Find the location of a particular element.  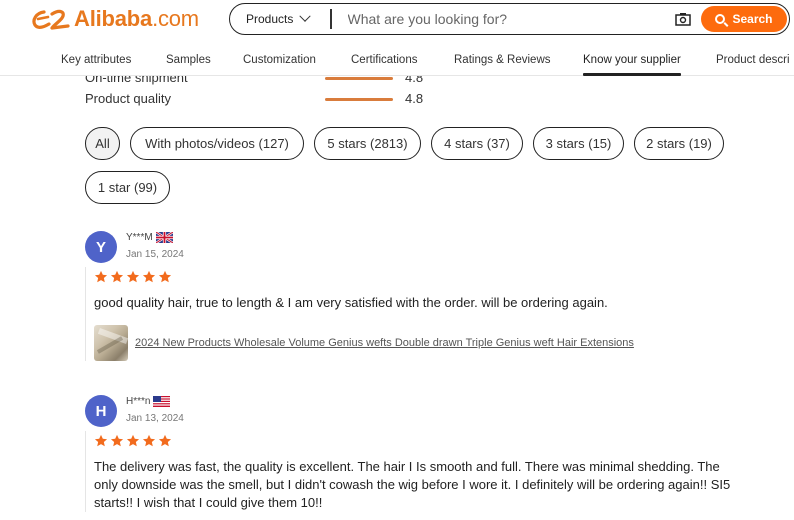

tab-samples: Samples is located at coordinates (188, 60).